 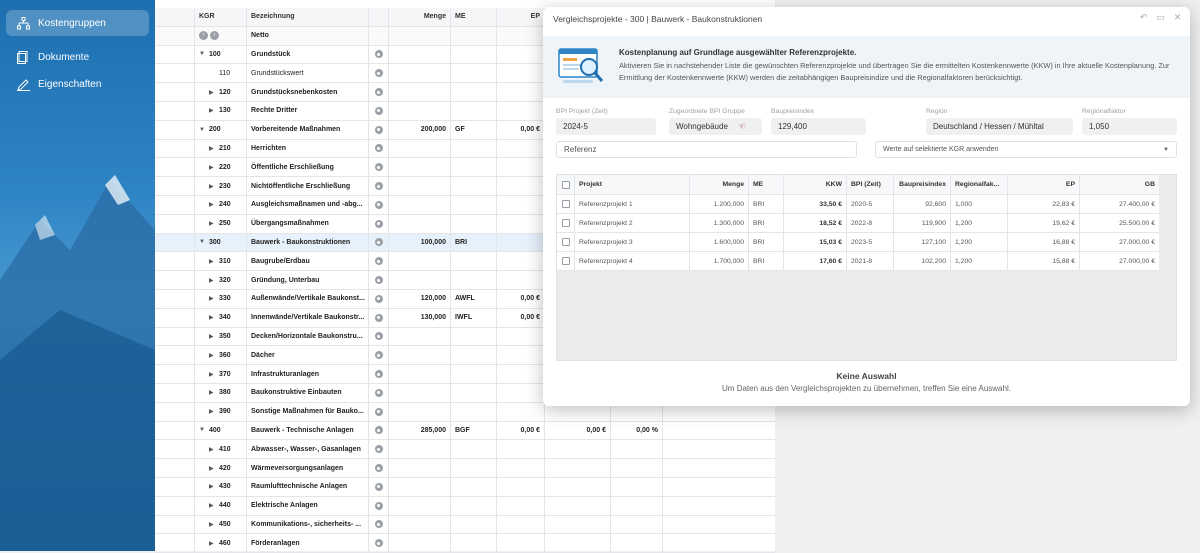 What do you see at coordinates (474, 299) in the screenshot?
I see `me-cell: AWFL` at bounding box center [474, 299].